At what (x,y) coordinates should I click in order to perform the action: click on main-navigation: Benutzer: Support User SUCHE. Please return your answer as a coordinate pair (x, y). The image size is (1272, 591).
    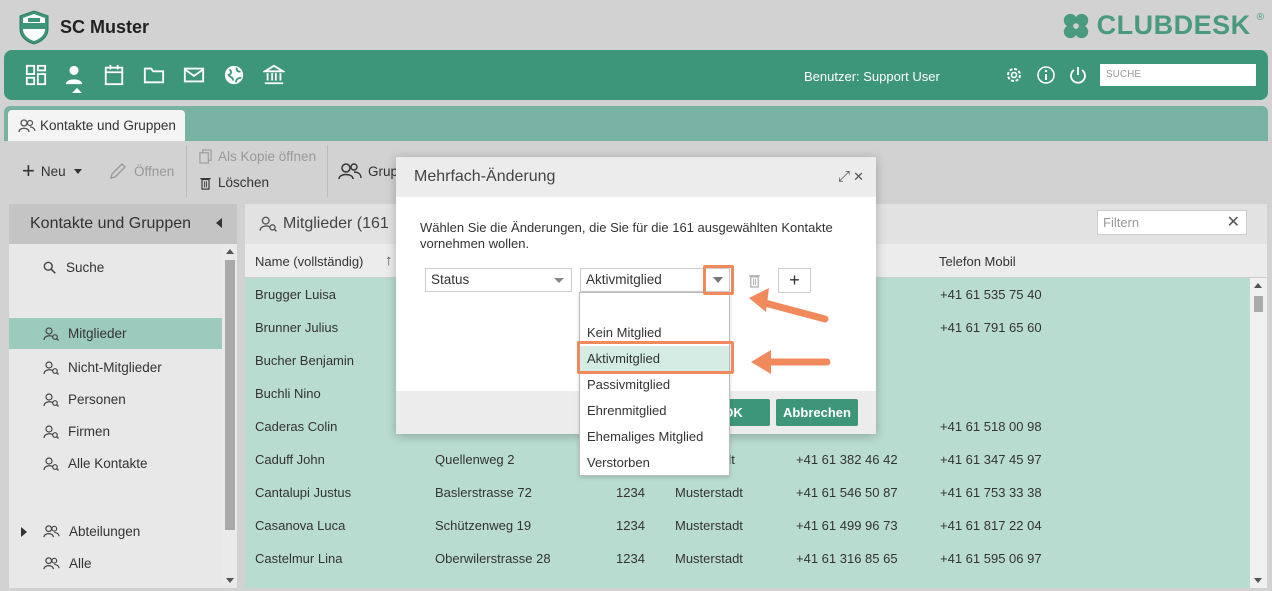
    Looking at the image, I should click on (636, 75).